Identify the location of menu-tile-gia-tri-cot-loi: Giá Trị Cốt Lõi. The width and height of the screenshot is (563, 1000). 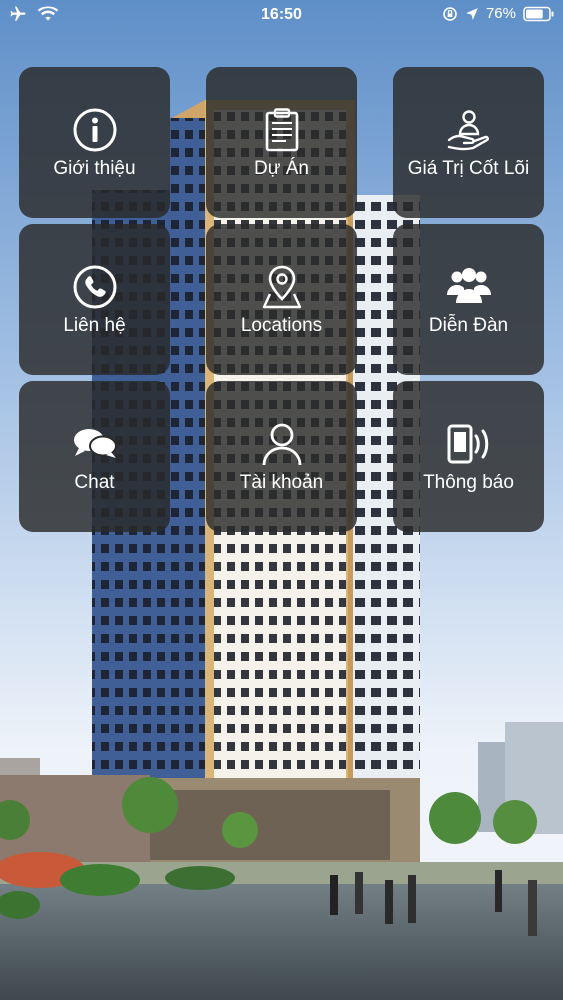
(468, 142).